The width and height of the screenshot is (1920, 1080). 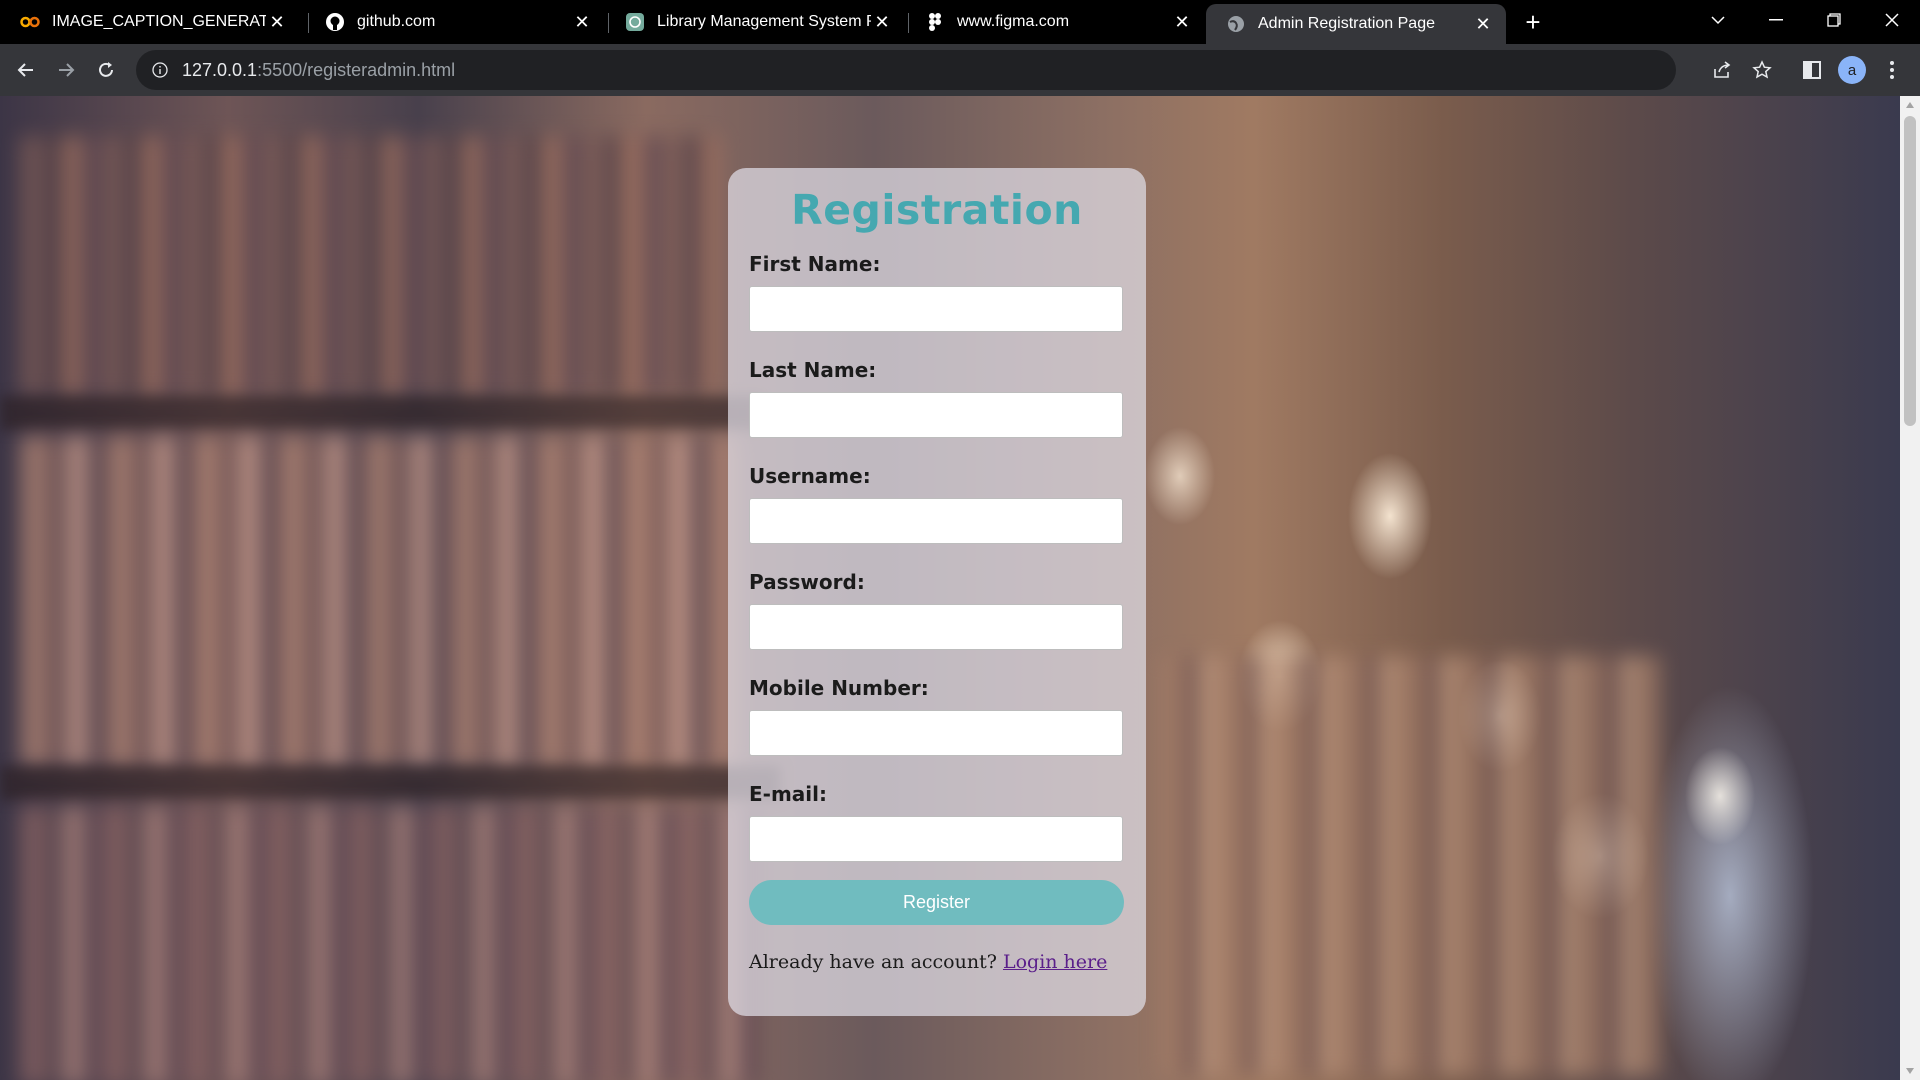 I want to click on side-panel-icon, so click(x=1812, y=70).